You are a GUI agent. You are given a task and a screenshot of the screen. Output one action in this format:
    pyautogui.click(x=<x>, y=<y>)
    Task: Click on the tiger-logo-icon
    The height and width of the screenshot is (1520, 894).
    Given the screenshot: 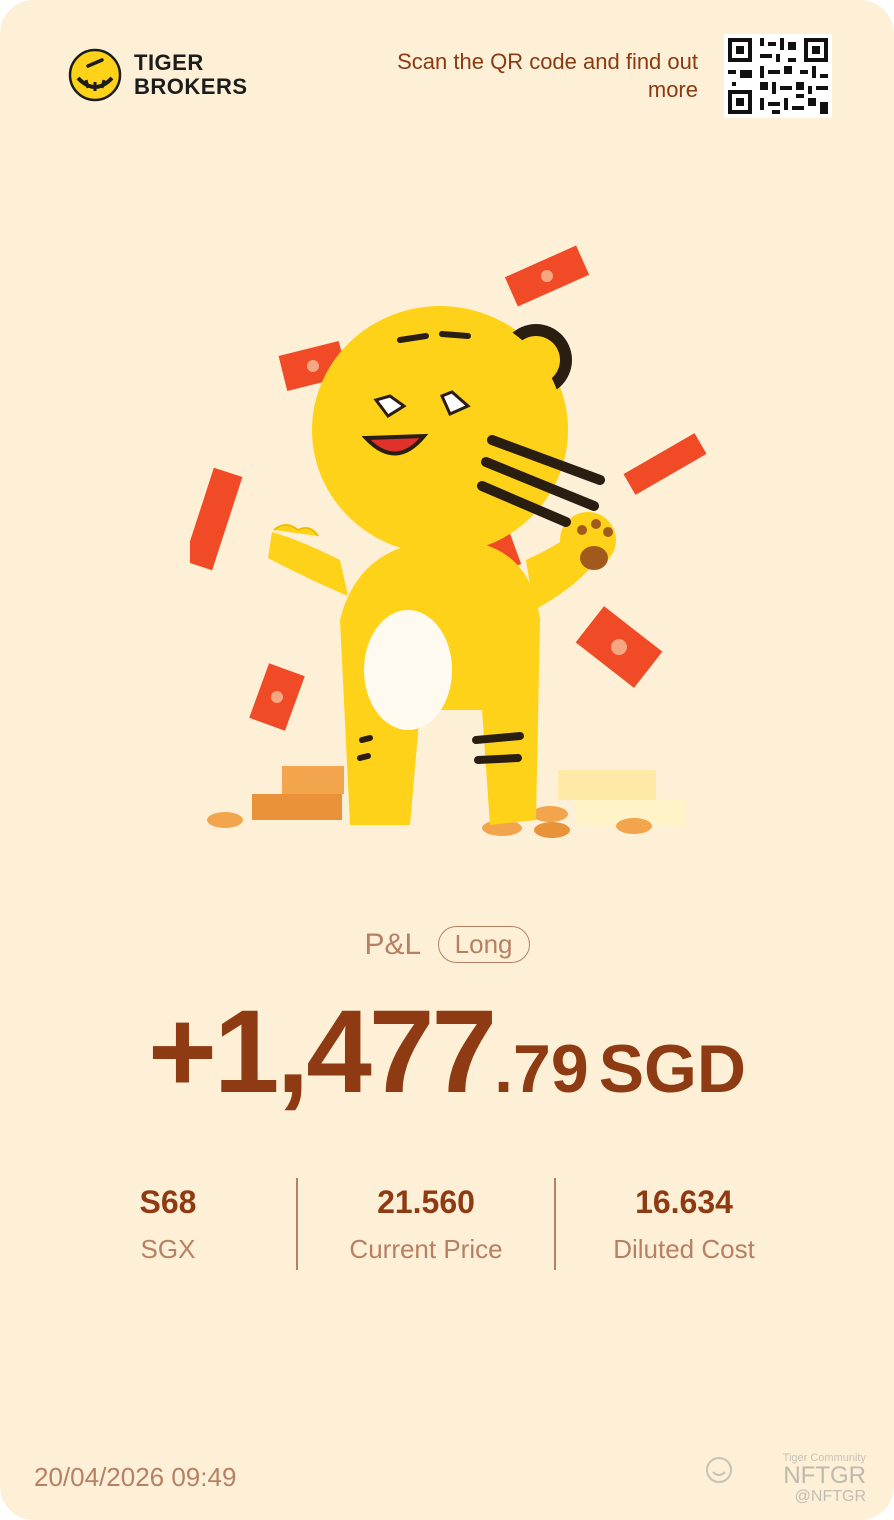 What is the action you would take?
    pyautogui.click(x=95, y=75)
    